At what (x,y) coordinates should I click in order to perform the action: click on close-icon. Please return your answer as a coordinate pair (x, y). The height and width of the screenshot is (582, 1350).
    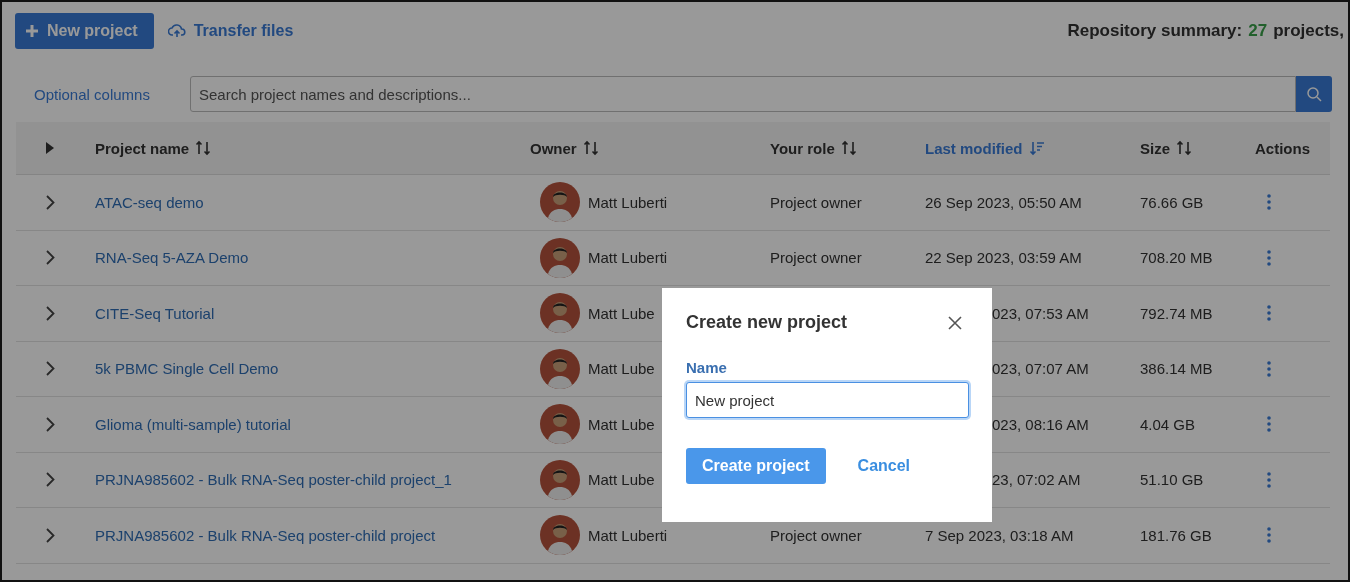
    Looking at the image, I should click on (955, 322).